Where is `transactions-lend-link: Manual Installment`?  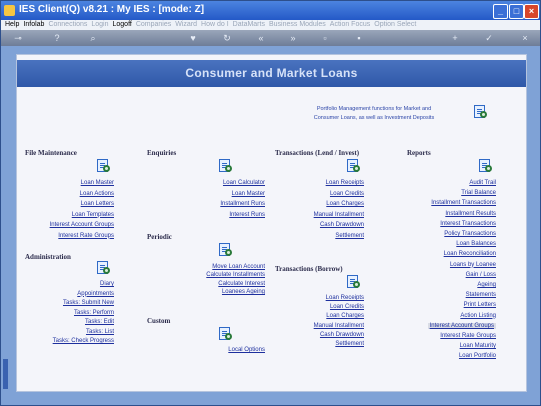
transactions-lend-link: Manual Installment is located at coordinates (339, 215).